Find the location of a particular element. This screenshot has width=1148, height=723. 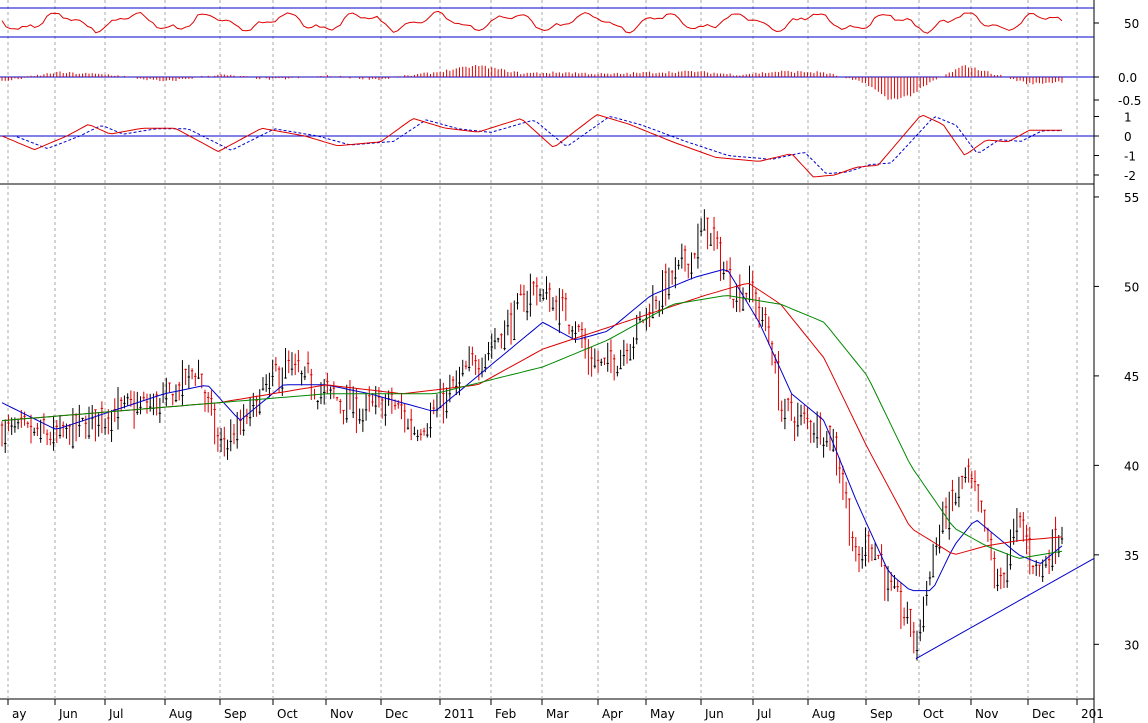

x-tick-label-2: Jul is located at coordinates (115, 714).